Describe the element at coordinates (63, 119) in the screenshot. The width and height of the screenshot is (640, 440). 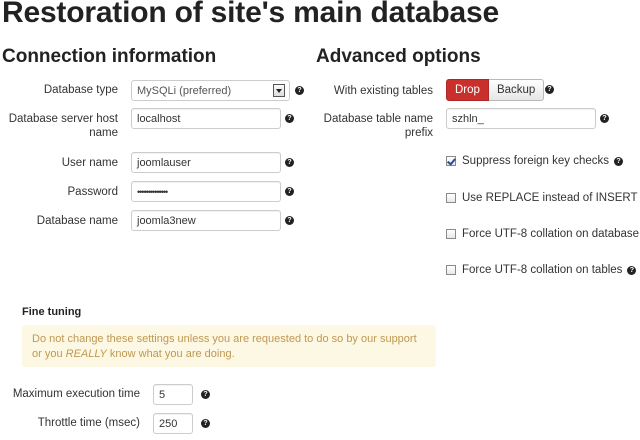
I see `host-name-label-line1: Database server host` at that location.